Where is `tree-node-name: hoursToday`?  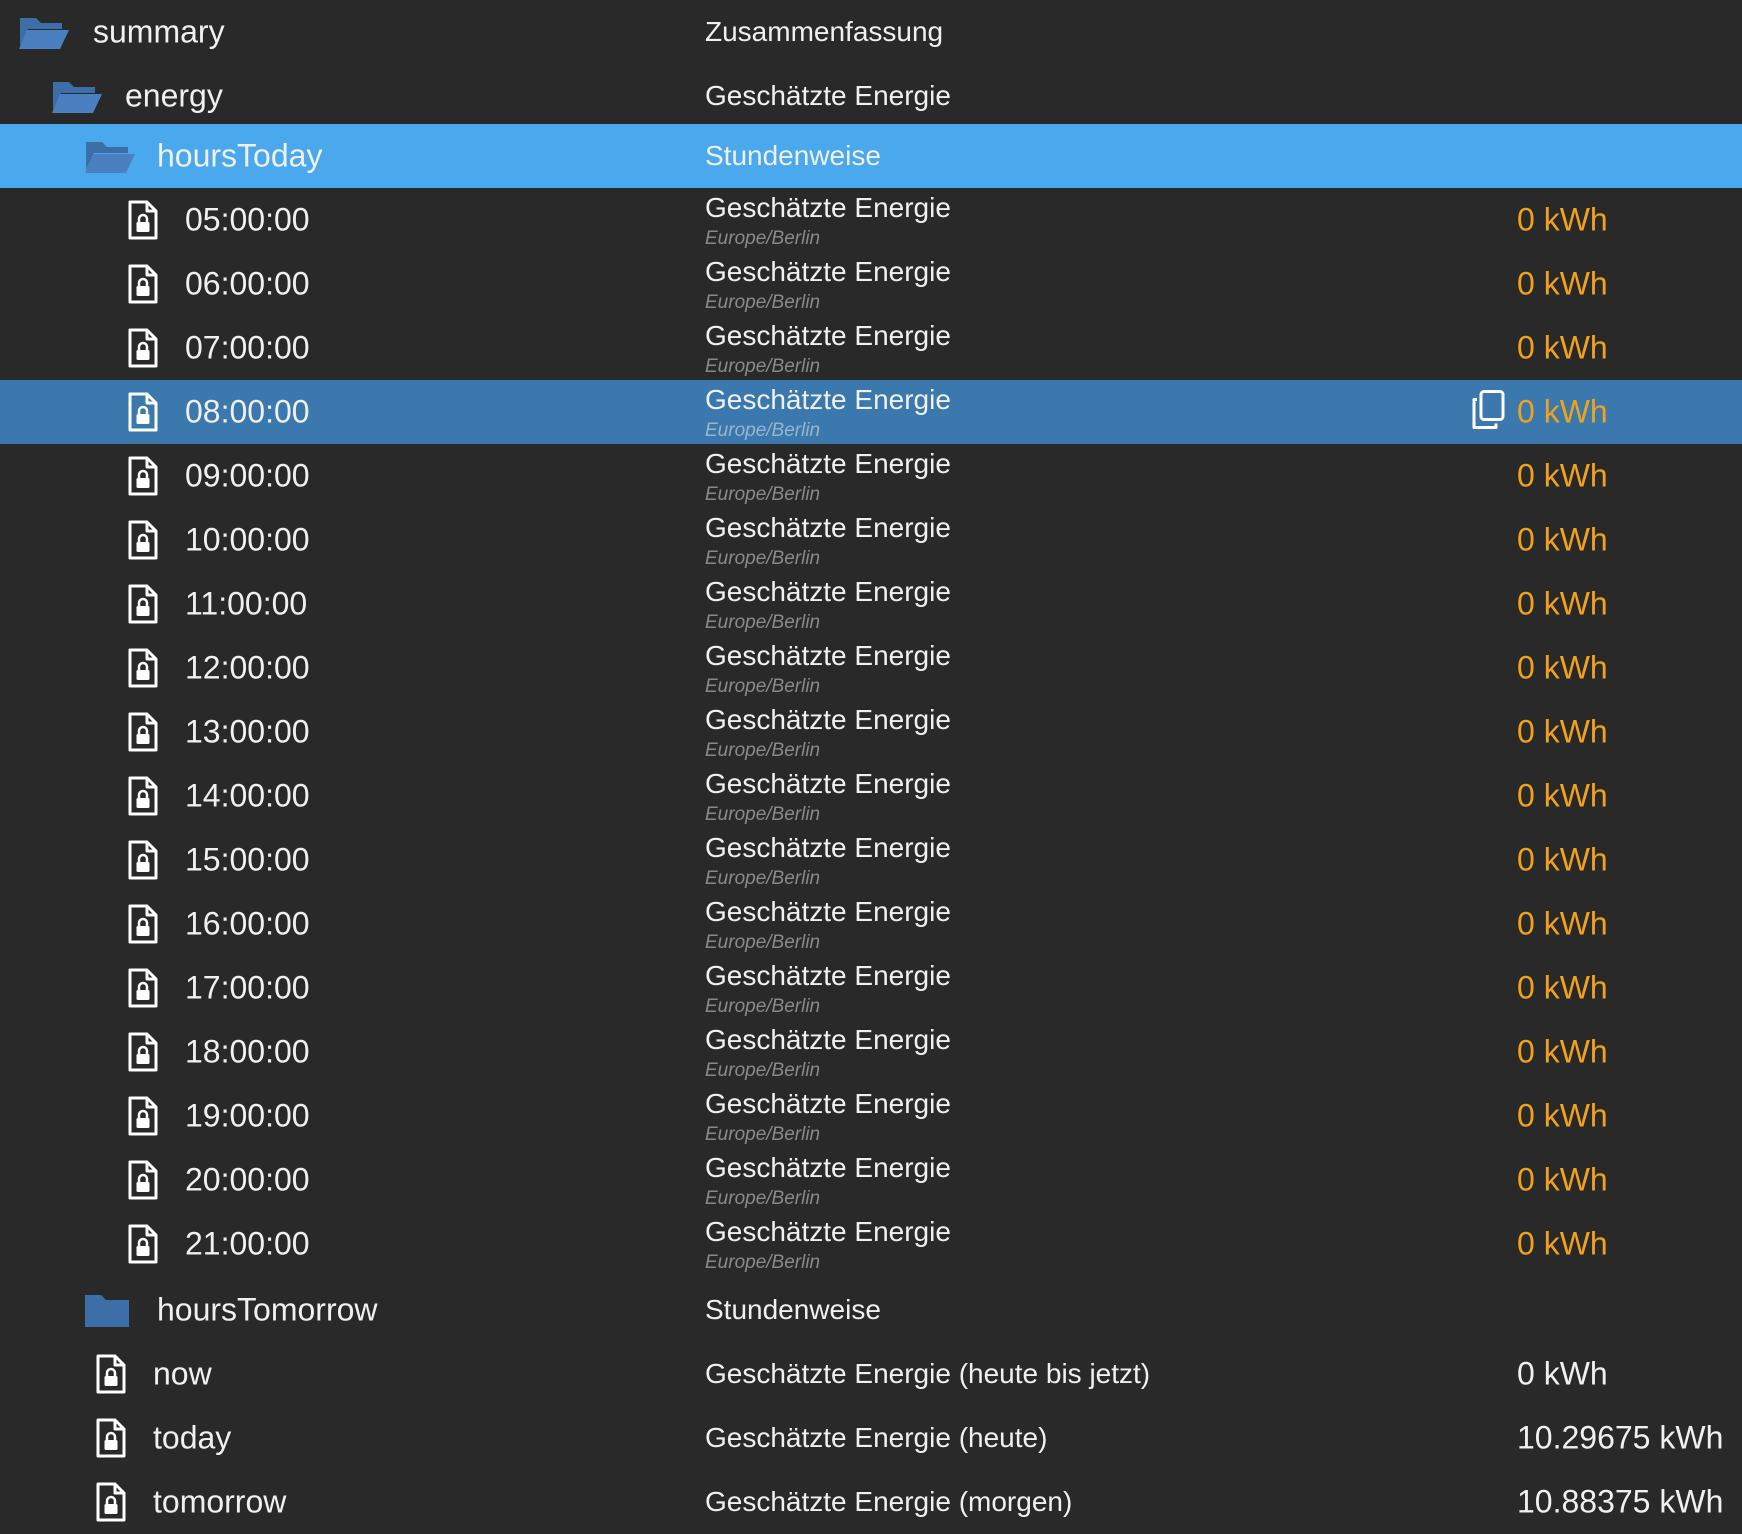
tree-node-name: hoursToday is located at coordinates (240, 155).